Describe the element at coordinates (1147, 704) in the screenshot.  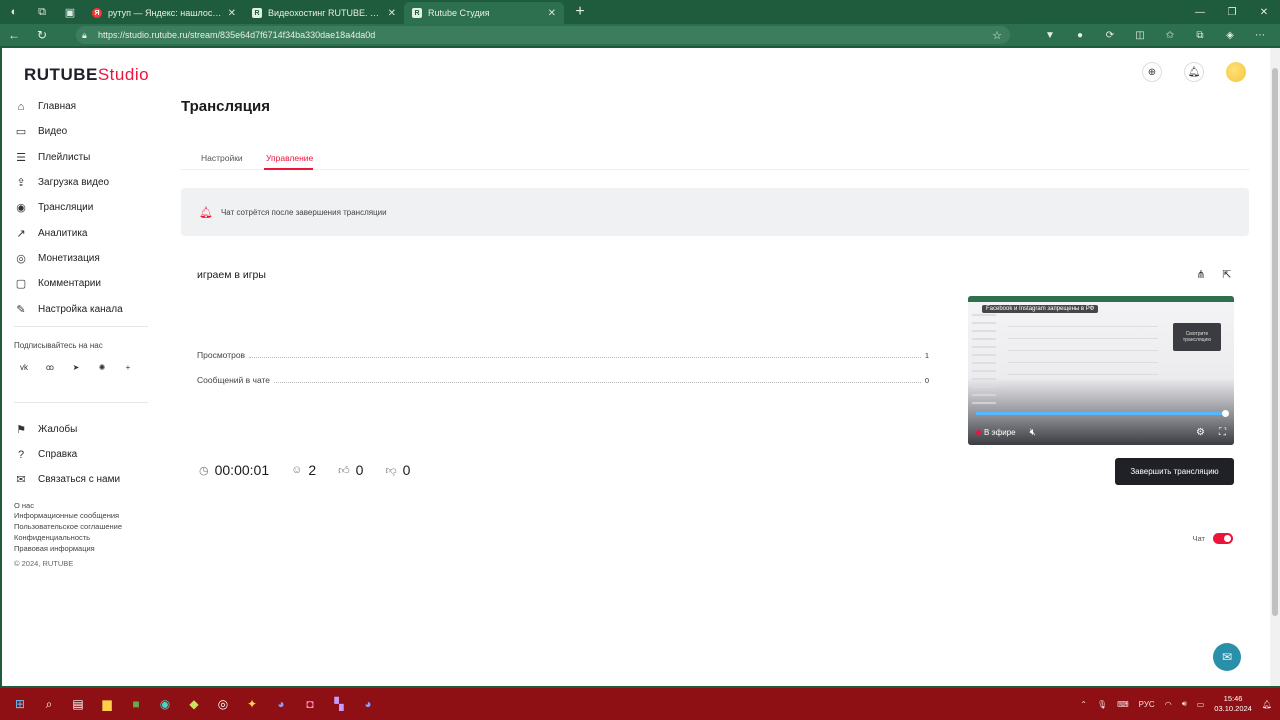
I see `language-indicator: РУС` at that location.